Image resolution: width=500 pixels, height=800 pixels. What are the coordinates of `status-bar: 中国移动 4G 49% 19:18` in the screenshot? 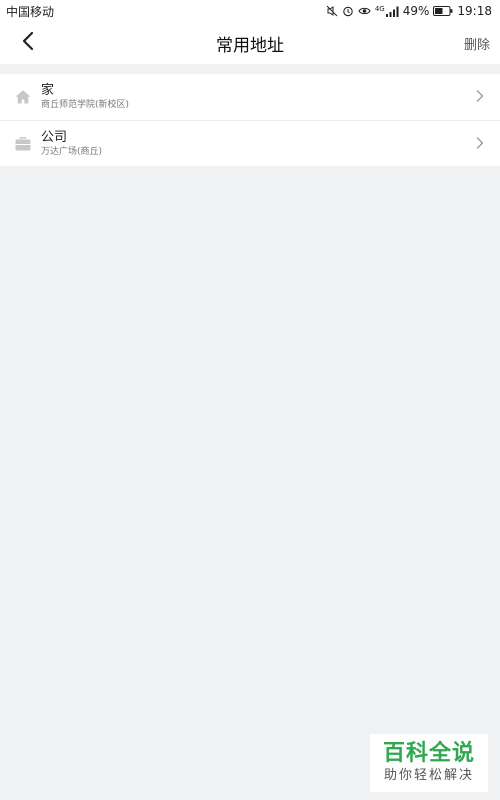 It's located at (250, 11).